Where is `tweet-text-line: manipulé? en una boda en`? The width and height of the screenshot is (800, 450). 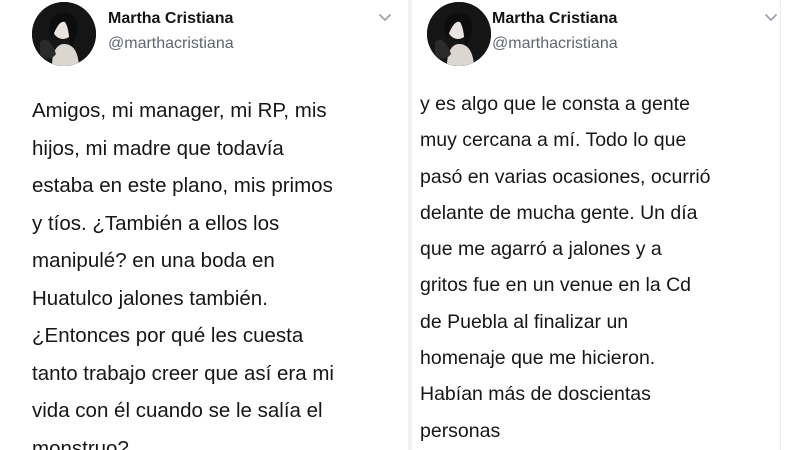
tweet-text-line: manipulé? en una boda en is located at coordinates (153, 260).